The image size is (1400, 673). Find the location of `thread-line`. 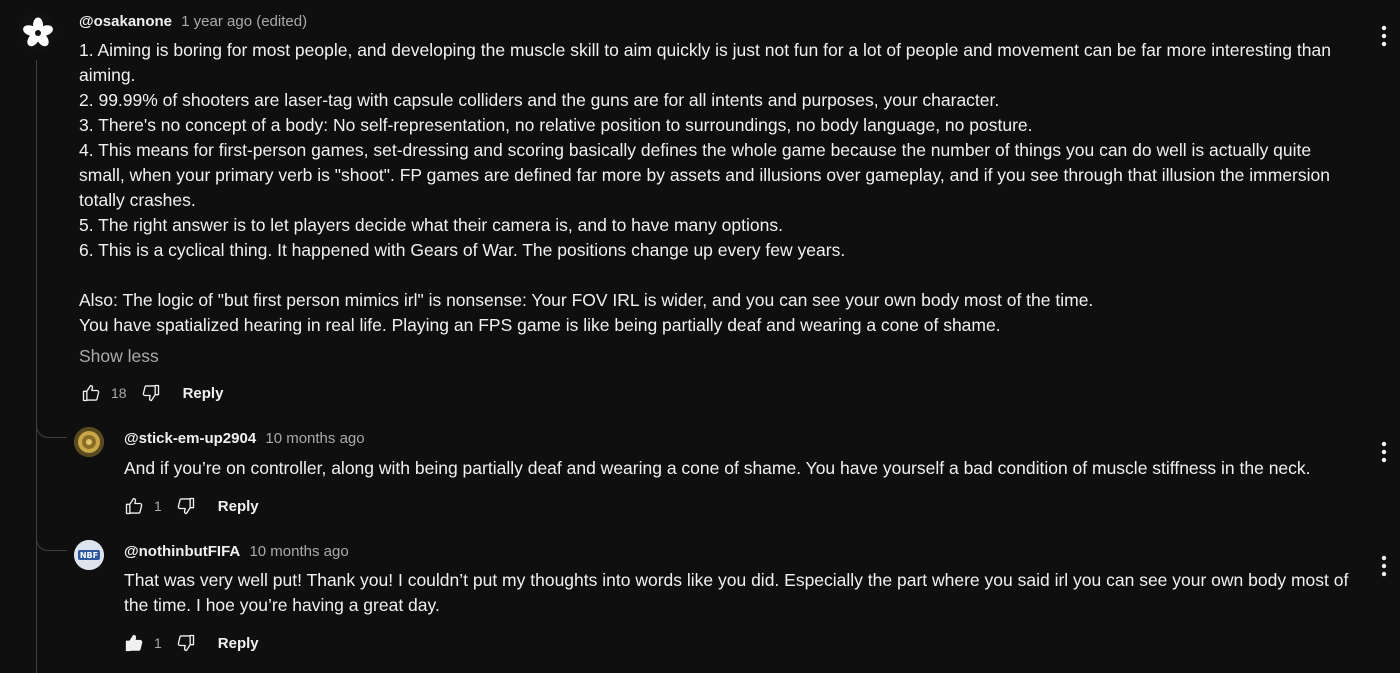

thread-line is located at coordinates (36, 366).